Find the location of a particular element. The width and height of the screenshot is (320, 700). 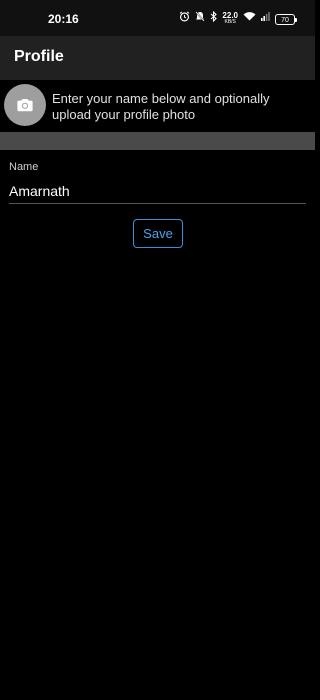

net-speed: 22.0 KB/S is located at coordinates (230, 19).